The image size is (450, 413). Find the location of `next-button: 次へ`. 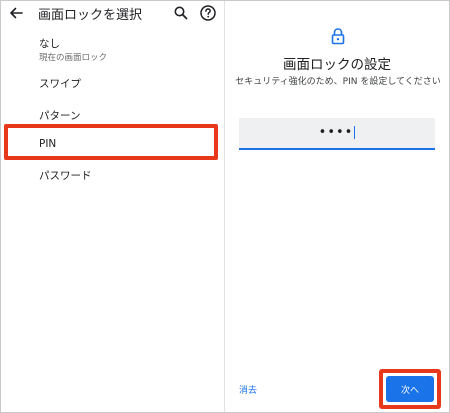

next-button: 次へ is located at coordinates (410, 389).